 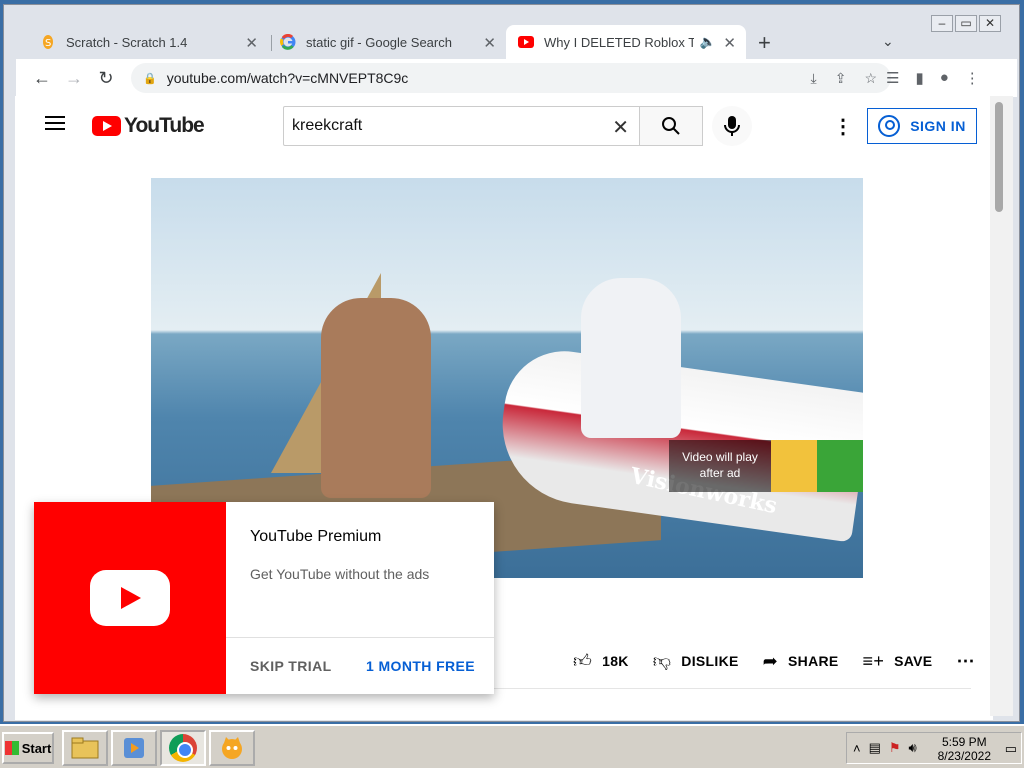 What do you see at coordinates (379, 42) in the screenshot?
I see `tab-title: static gif - Google Search` at bounding box center [379, 42].